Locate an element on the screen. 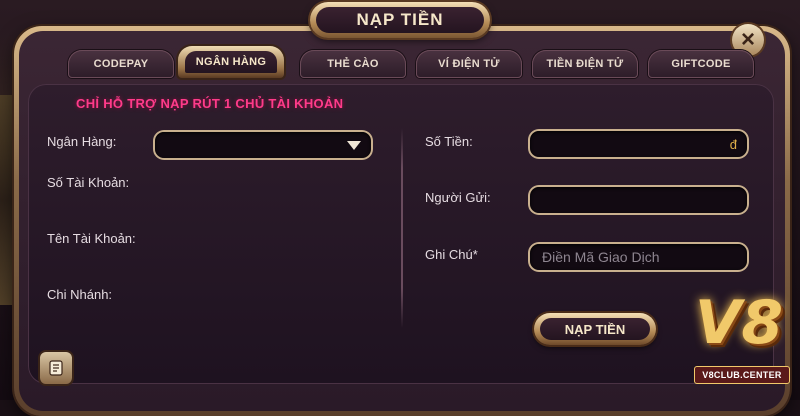  tab-label: GIFTCODE is located at coordinates (701, 64).